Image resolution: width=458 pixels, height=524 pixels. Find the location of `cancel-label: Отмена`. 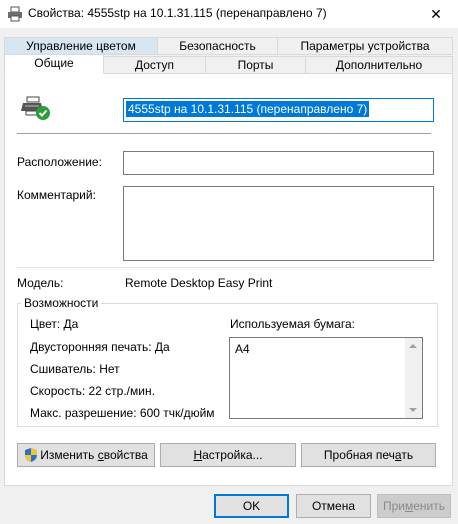

cancel-label: Отмена is located at coordinates (333, 506).